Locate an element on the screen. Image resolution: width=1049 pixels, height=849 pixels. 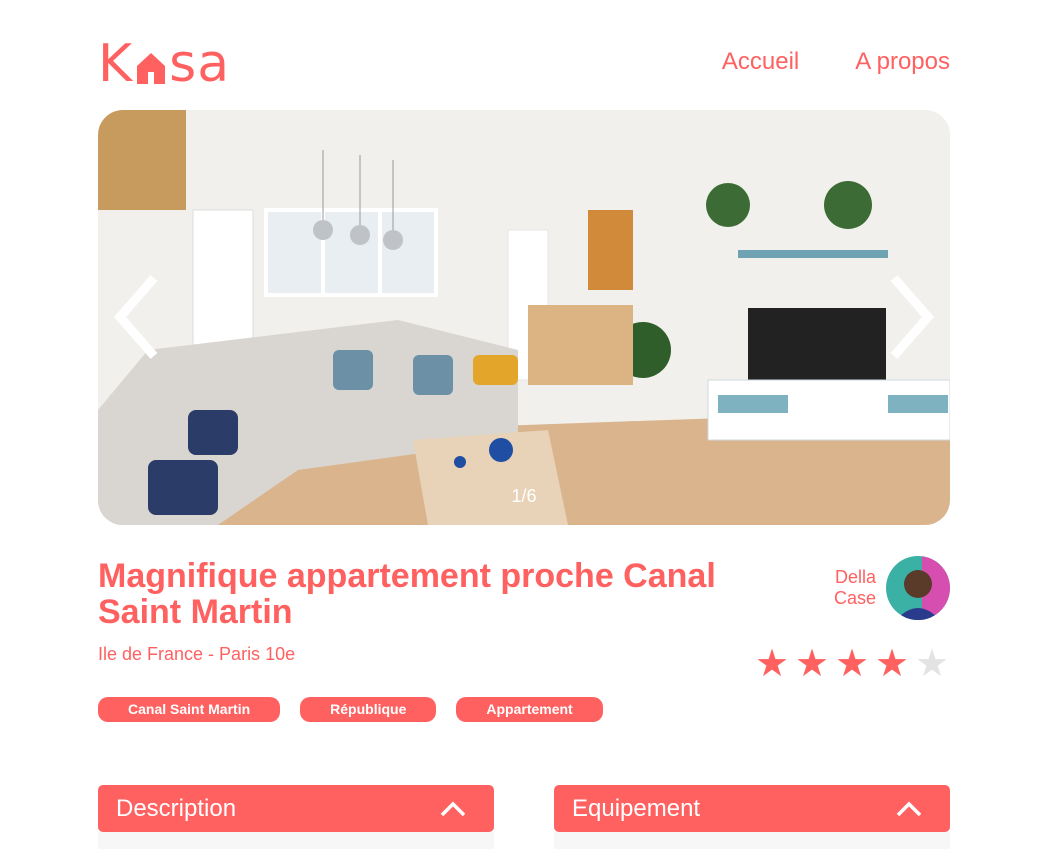
gallery-next-button is located at coordinates (908, 317).